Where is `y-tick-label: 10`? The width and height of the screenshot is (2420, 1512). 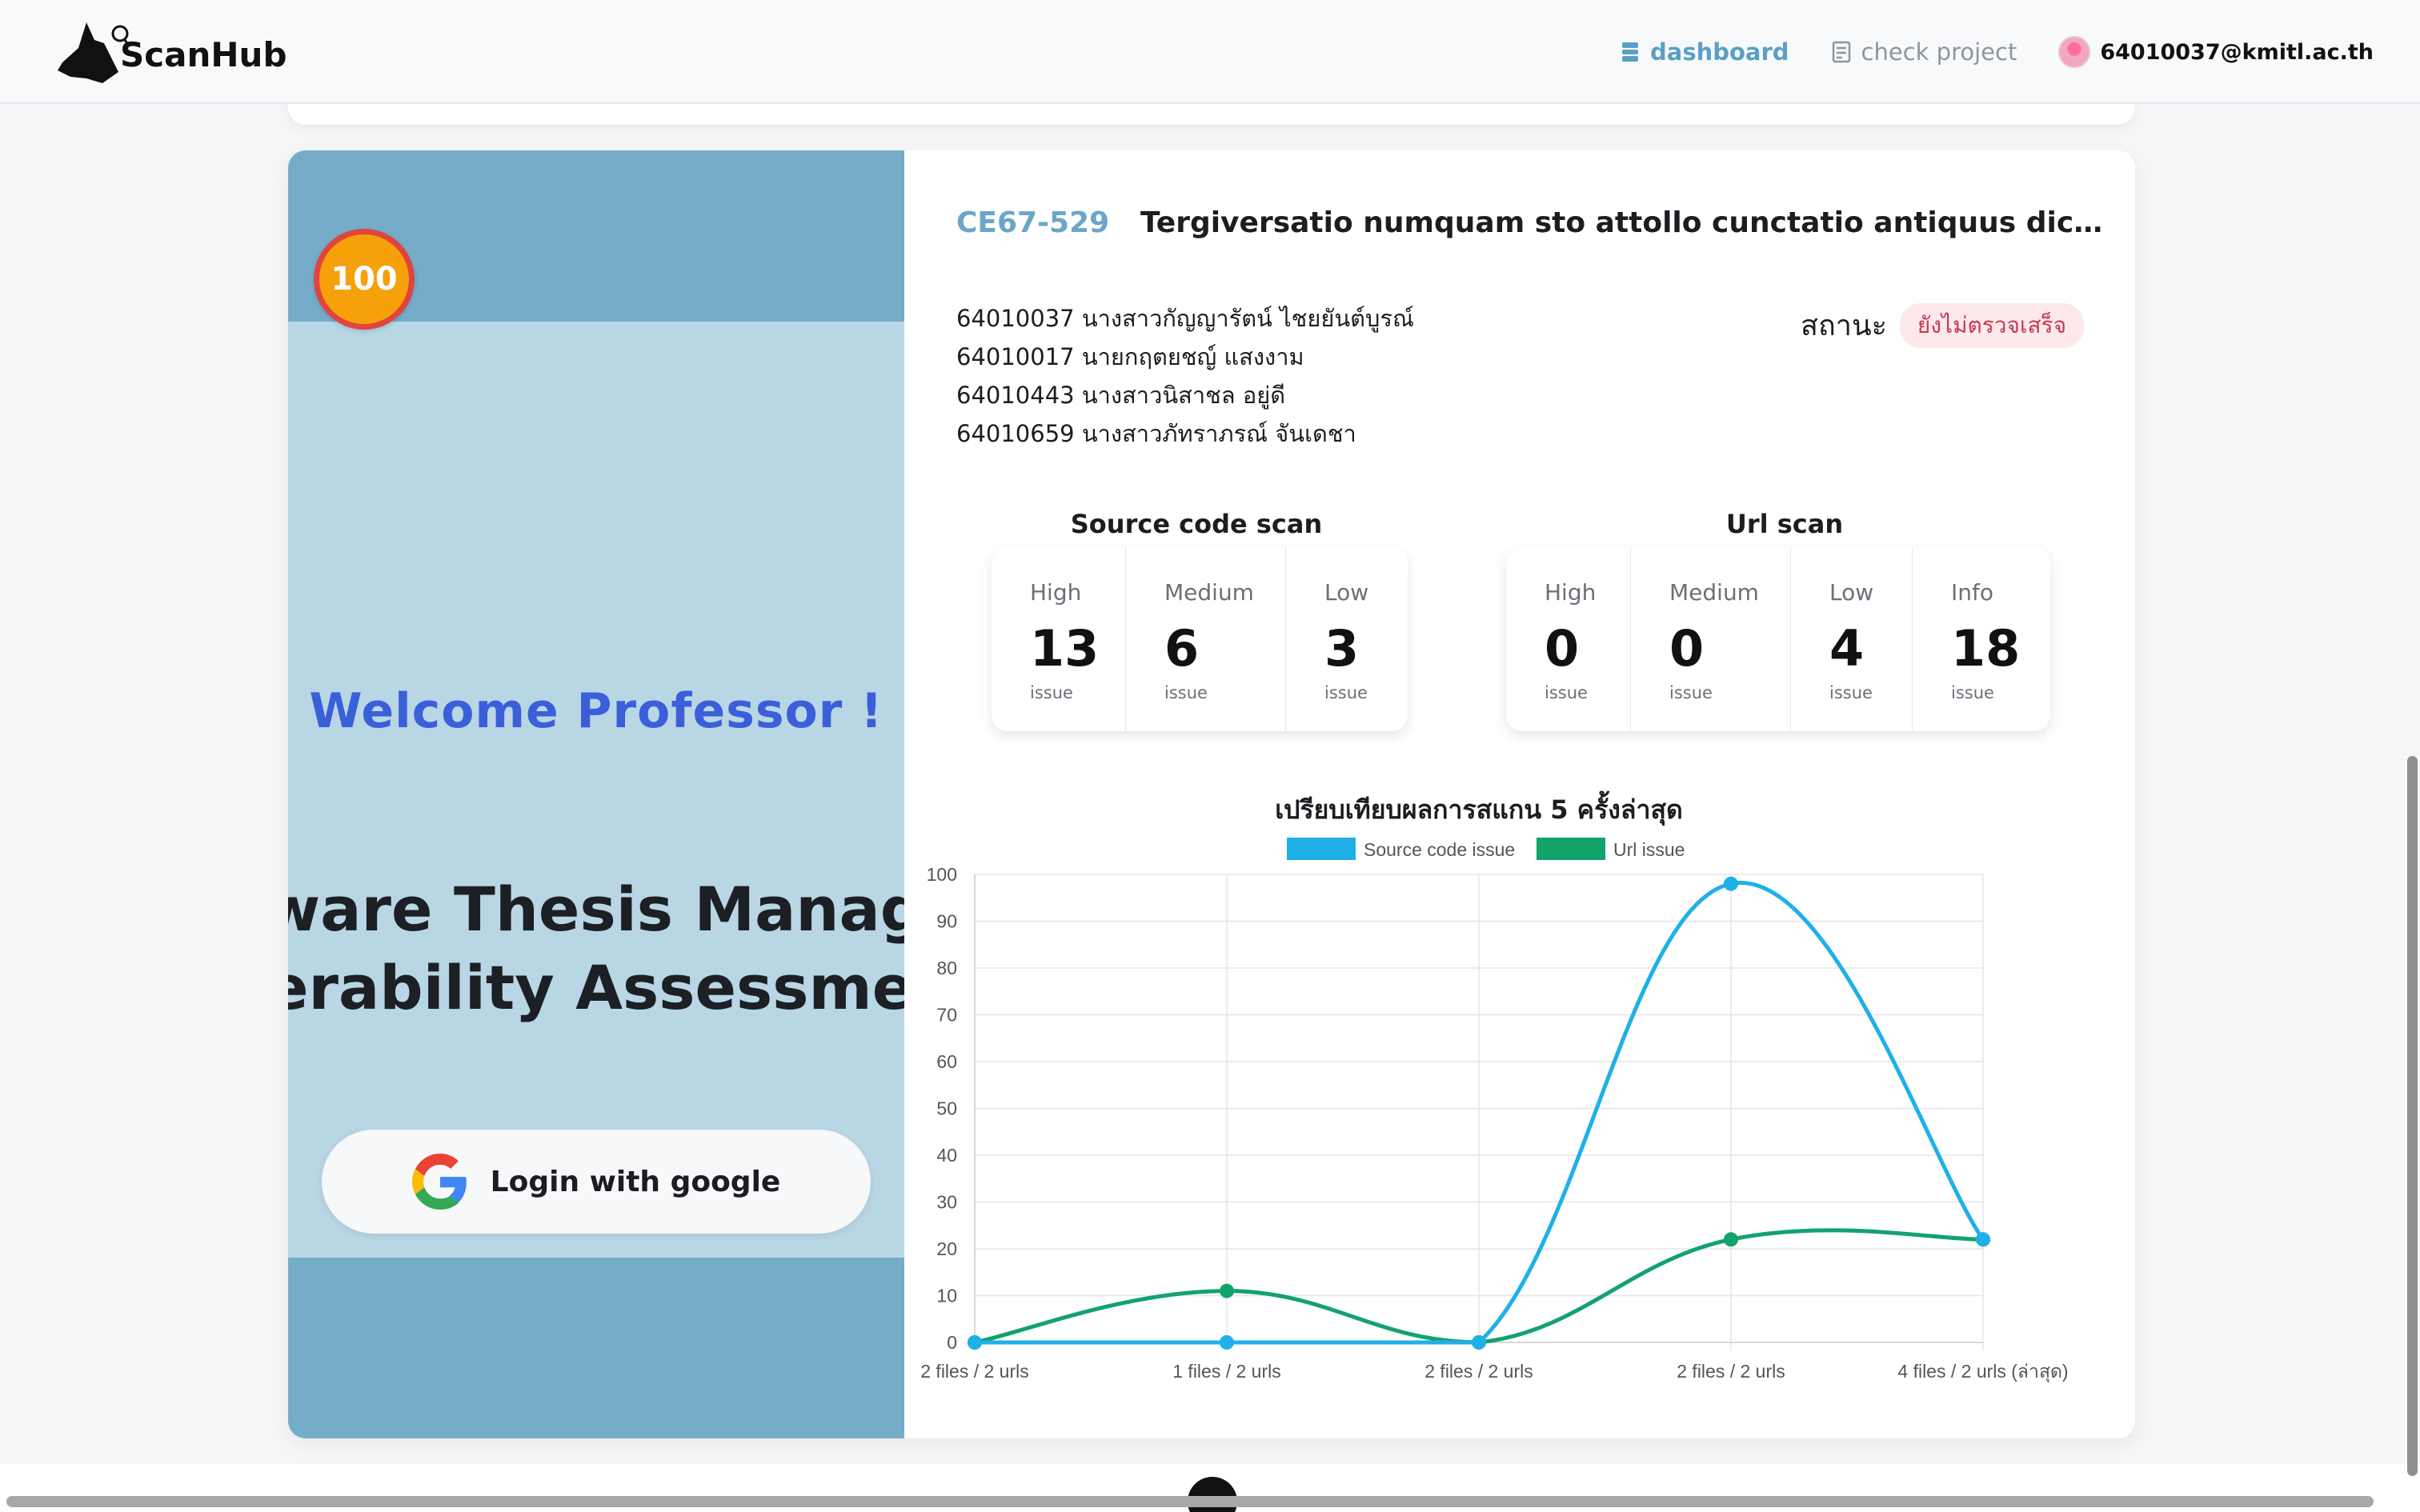
y-tick-label: 10 is located at coordinates (946, 1296).